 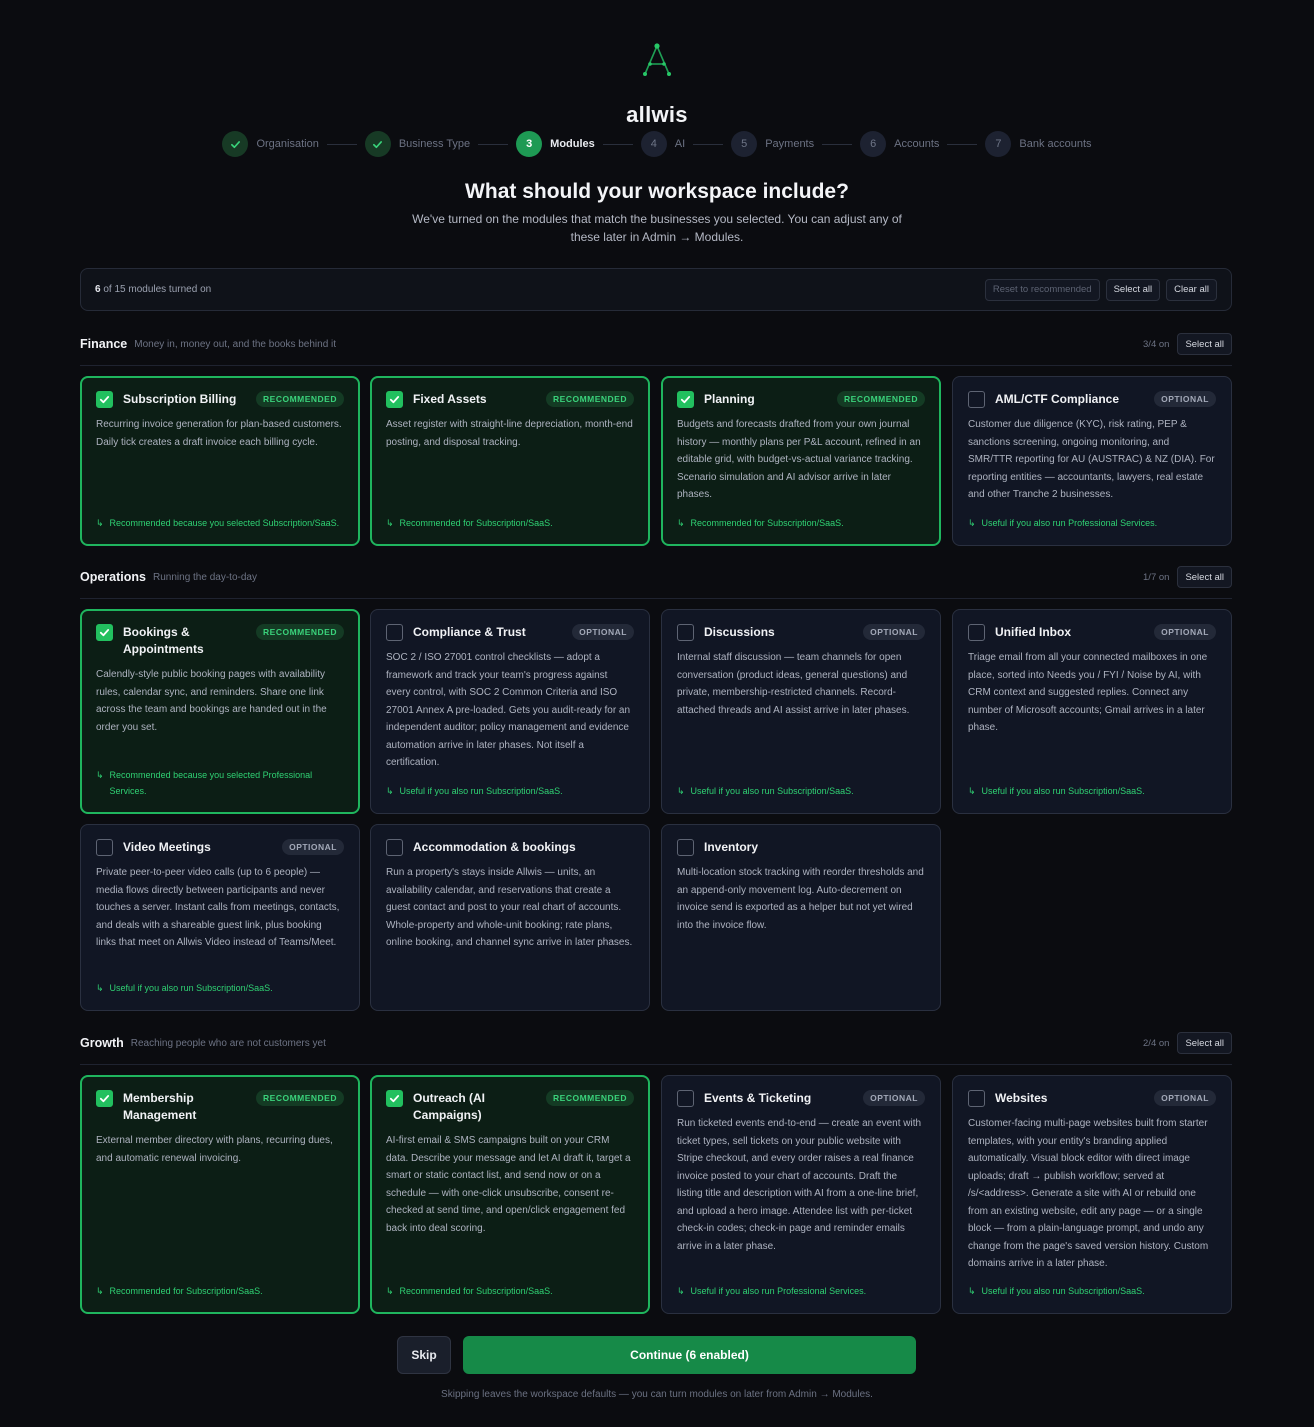 What do you see at coordinates (1185, 399) in the screenshot?
I see `module-badge: OPTIONAL` at bounding box center [1185, 399].